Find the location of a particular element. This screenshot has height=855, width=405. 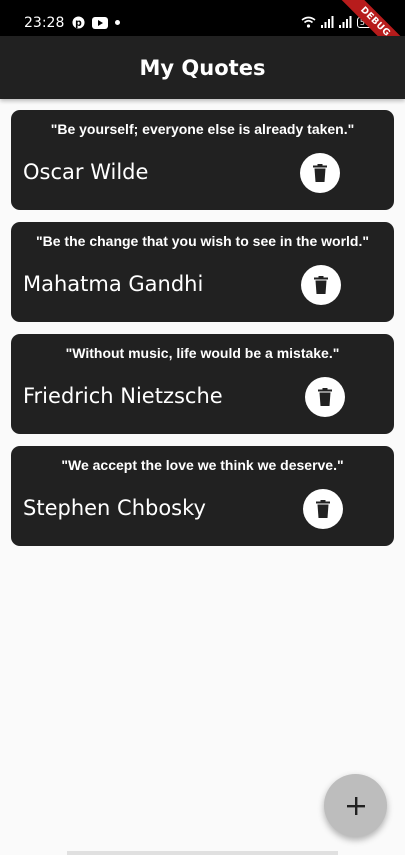

status-bar: 23:28 p 50 DEBUG is located at coordinates (202, 35).